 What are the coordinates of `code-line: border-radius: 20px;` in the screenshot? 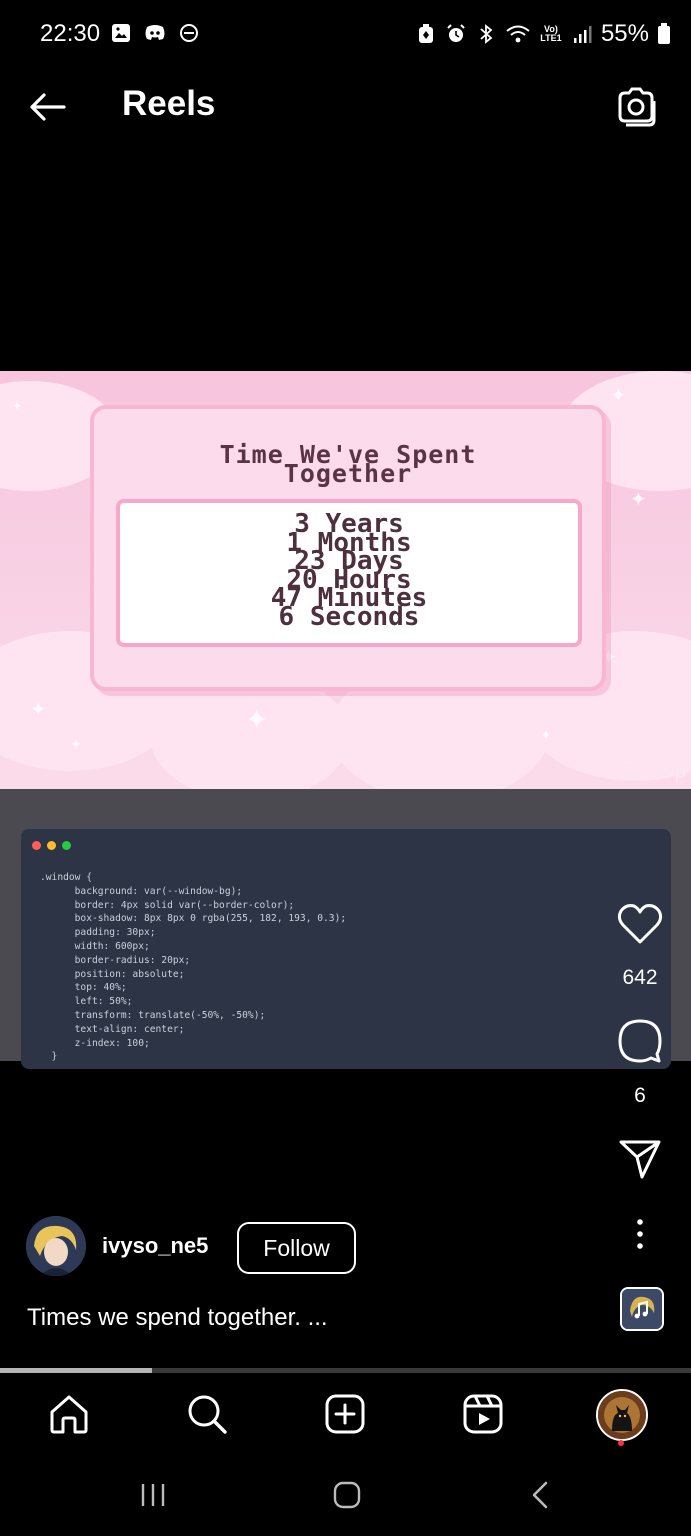 It's located at (115, 960).